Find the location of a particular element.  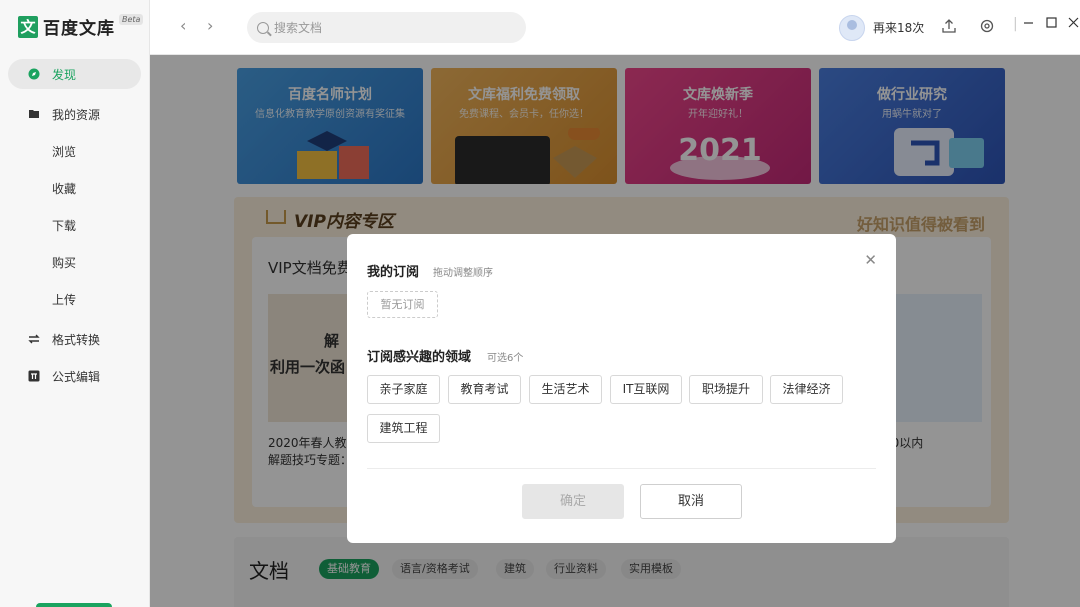

sidebar-subitem-purchases: 购买 is located at coordinates (64, 262).